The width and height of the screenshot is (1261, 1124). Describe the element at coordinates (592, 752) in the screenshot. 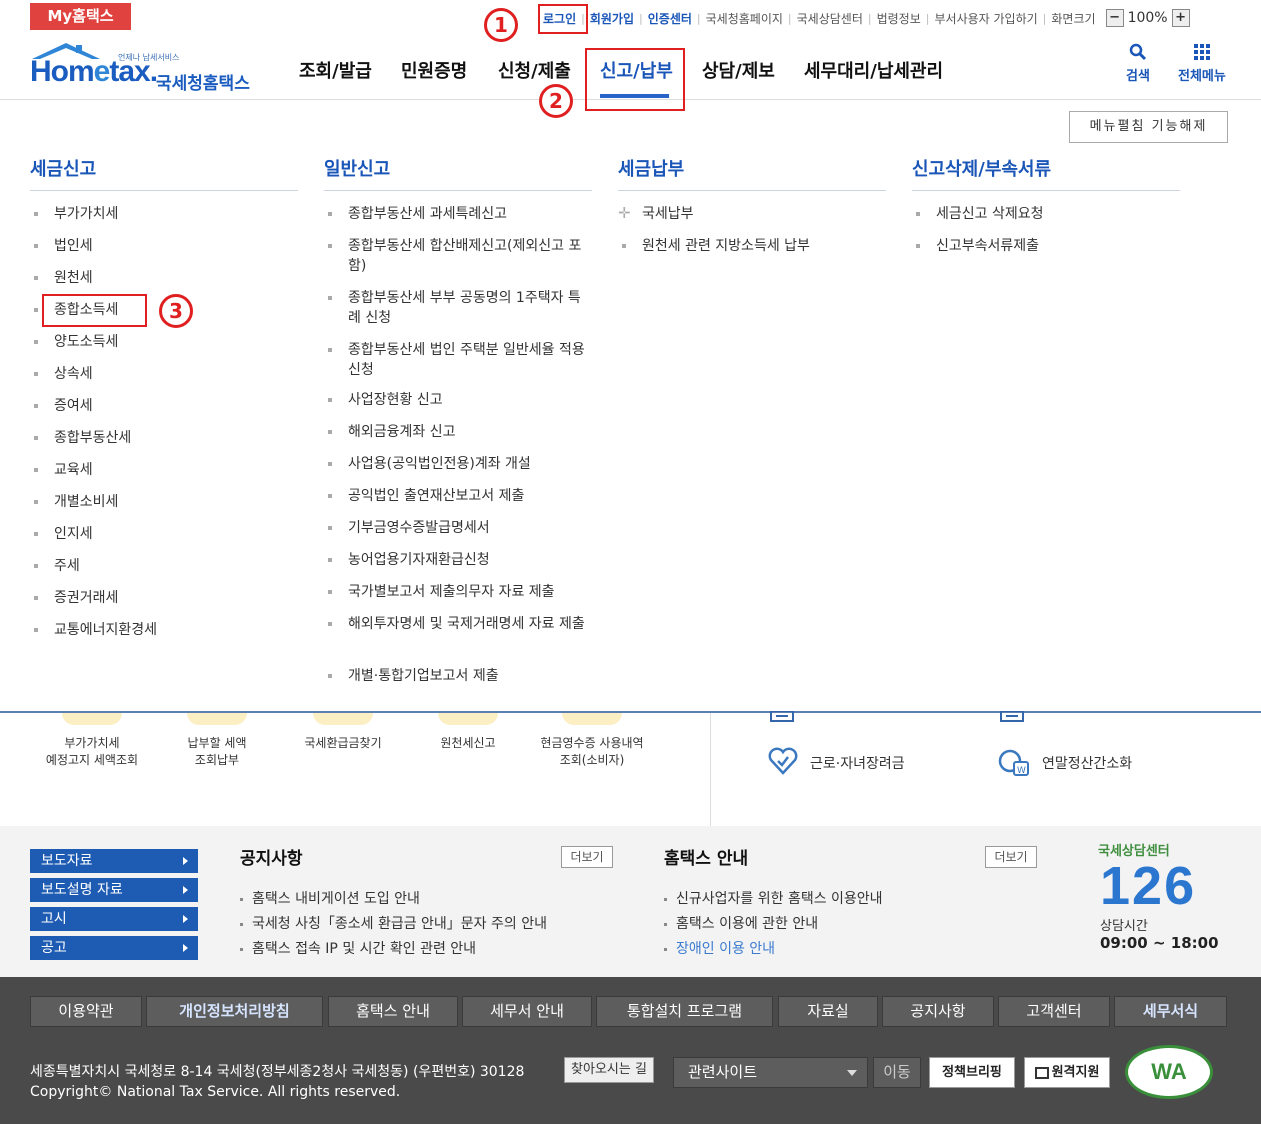

I see `quick-link-cash-receipt: 현금영수증 사용내역 조회(소비자)` at that location.